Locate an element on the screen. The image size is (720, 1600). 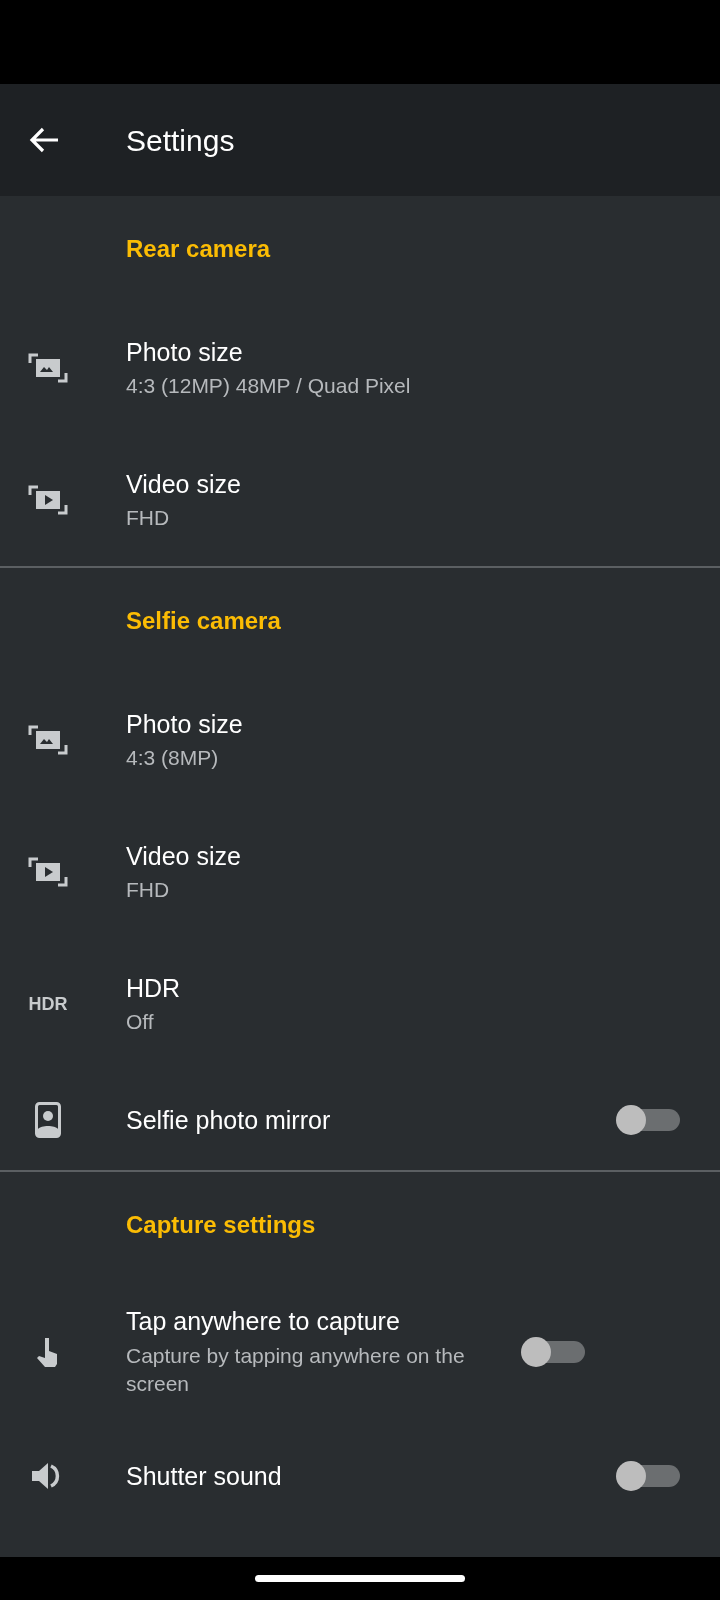
section-header: Selfie camera is located at coordinates (203, 621).